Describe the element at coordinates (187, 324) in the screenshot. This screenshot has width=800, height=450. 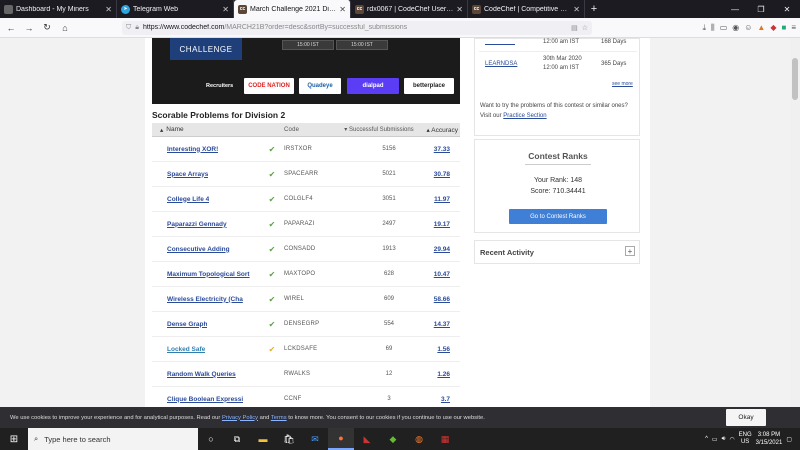
I see `problem-name-link: Dense Graph` at that location.